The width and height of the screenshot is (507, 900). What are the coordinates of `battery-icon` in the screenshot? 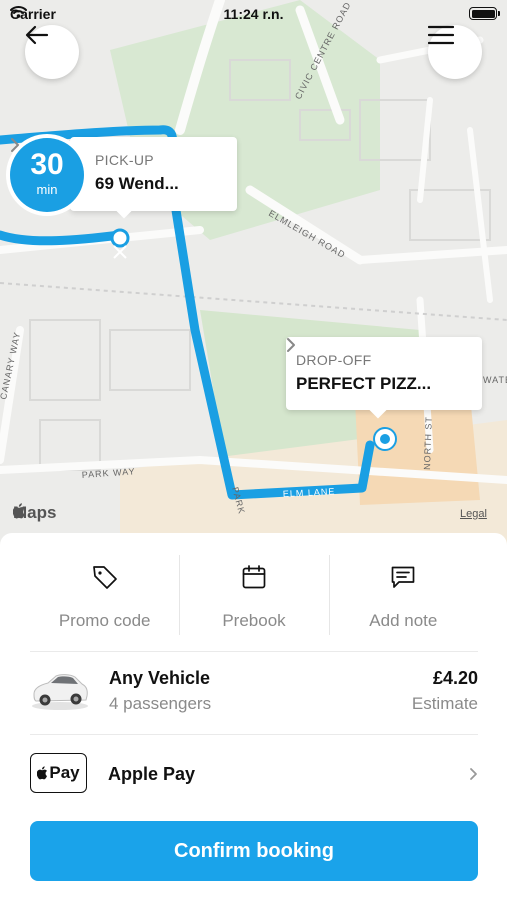 It's located at (484, 13).